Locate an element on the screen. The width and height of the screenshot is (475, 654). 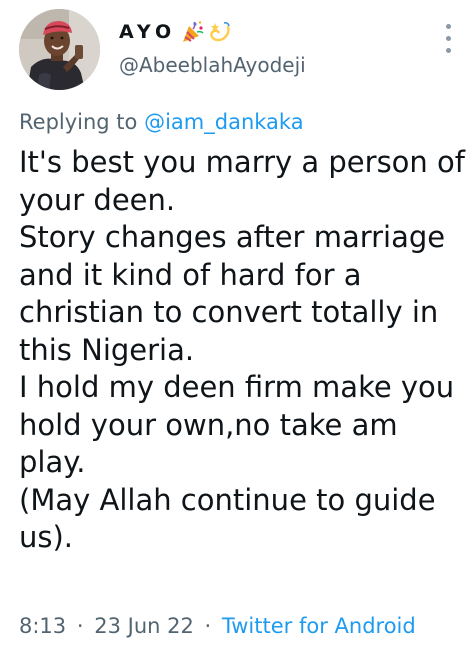
reply-mention-link: @iam_dankaka is located at coordinates (224, 122).